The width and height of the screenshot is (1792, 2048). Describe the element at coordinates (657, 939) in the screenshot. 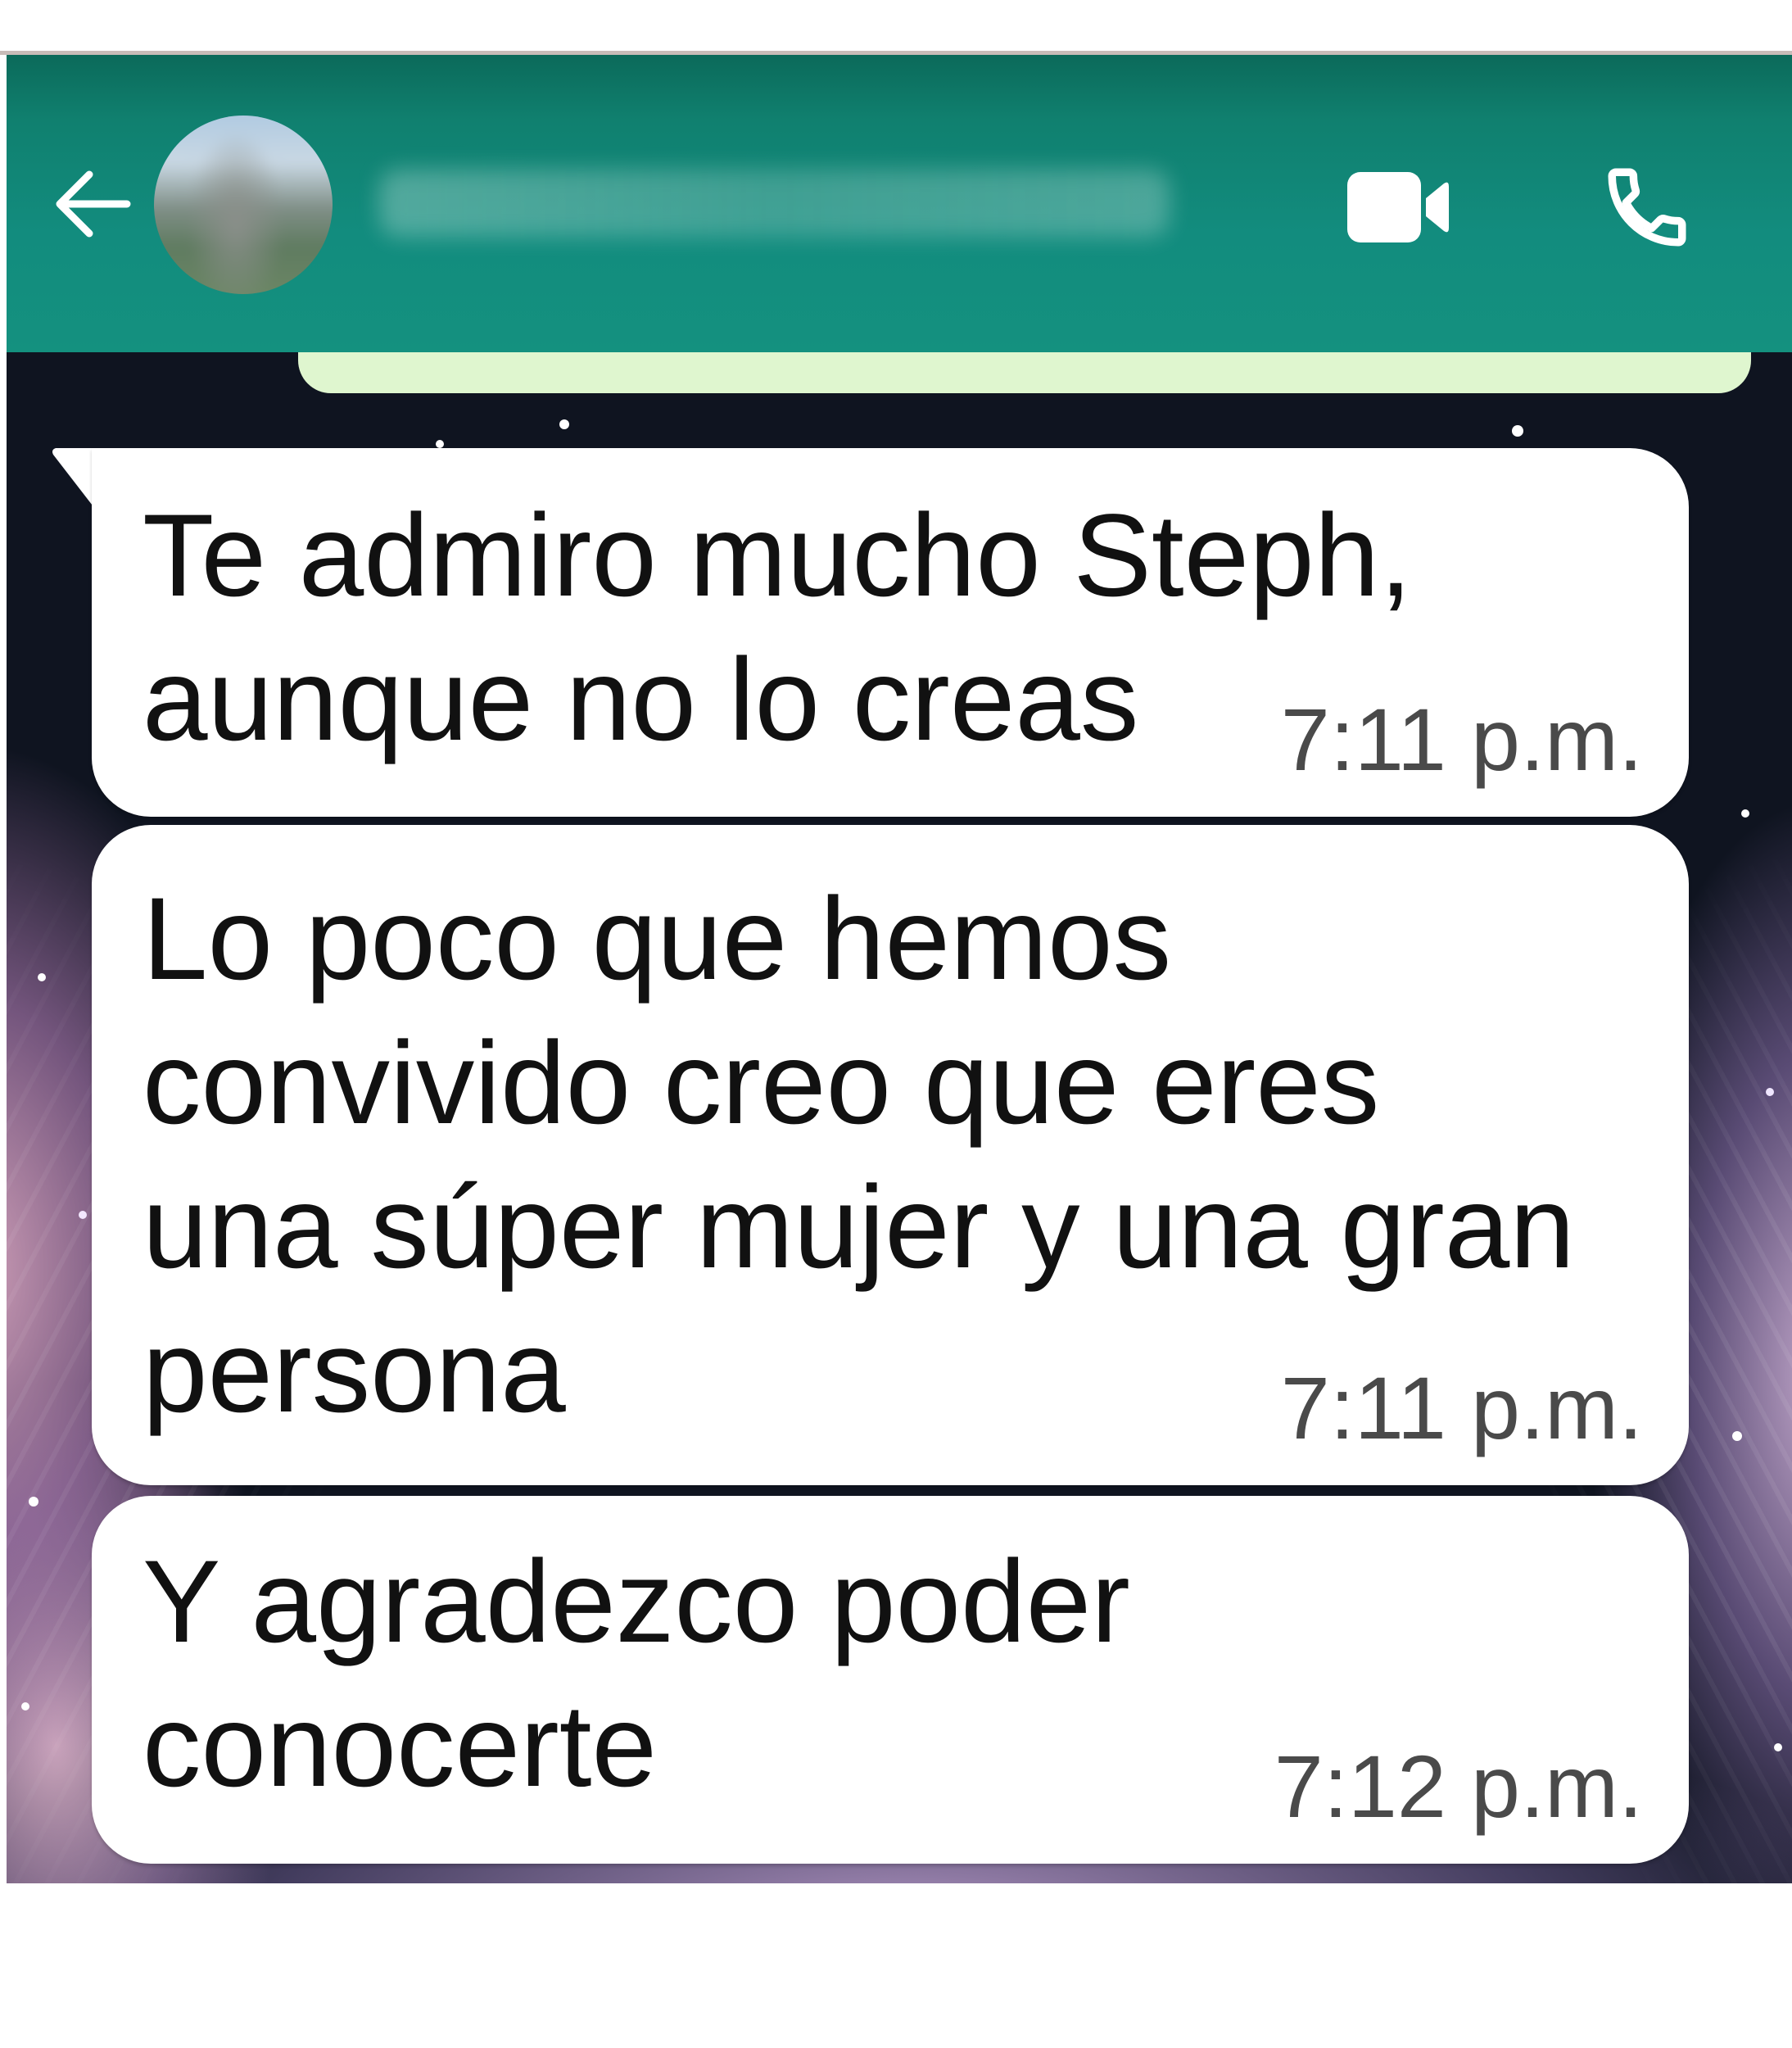

I see `message-text-line: Lo poco que hemos` at that location.